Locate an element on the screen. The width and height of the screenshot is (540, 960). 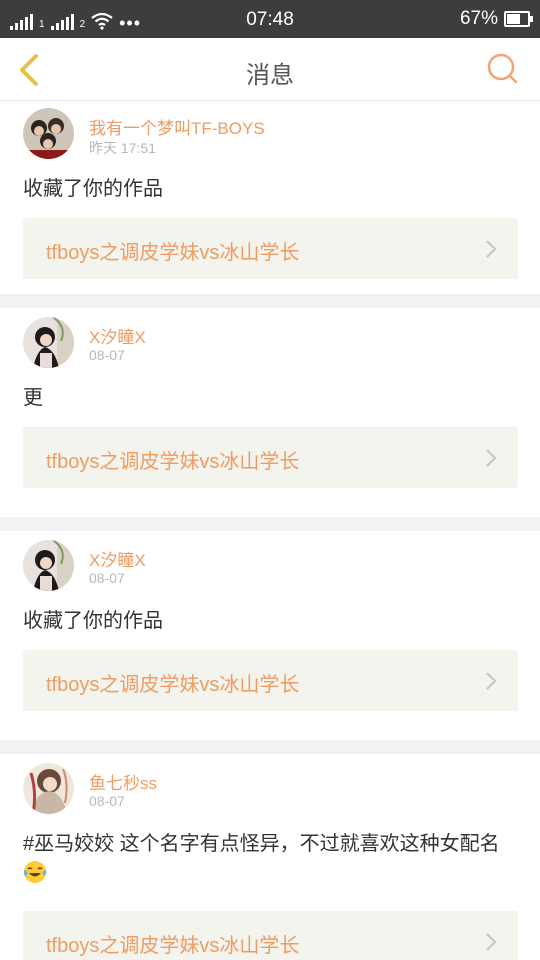
battery-percent: 67% is located at coordinates (478, 18).